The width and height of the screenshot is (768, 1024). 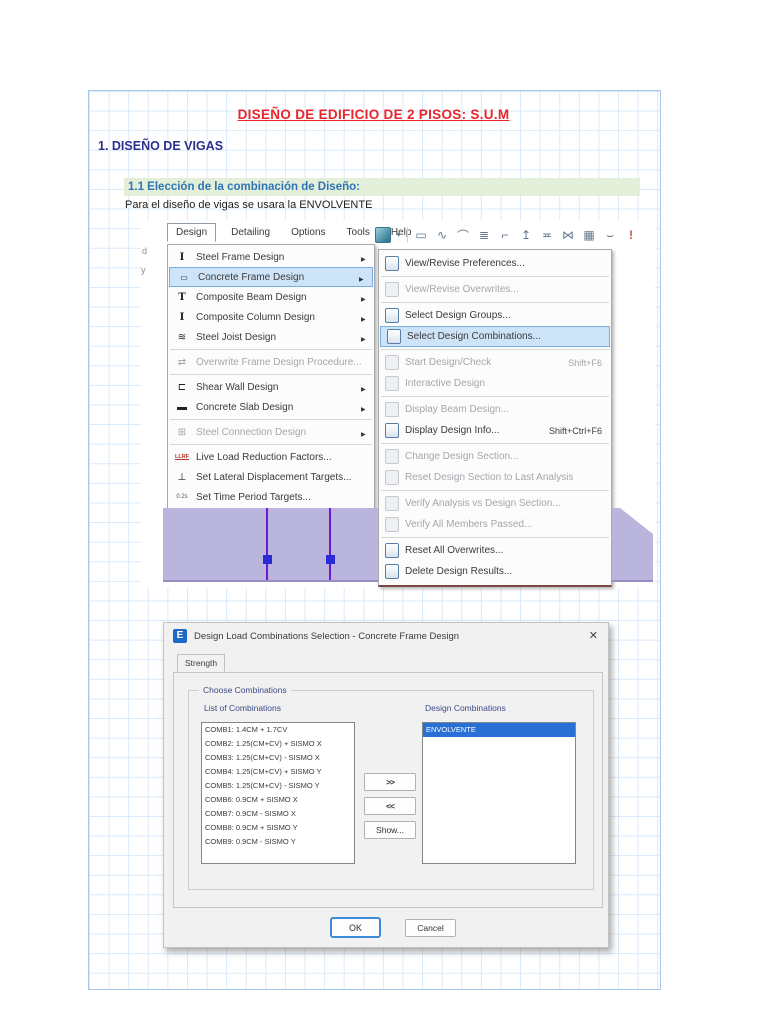 What do you see at coordinates (278, 786) in the screenshot?
I see `combo-list-item: COMB5: 1.25(CM+CV) - SISMO Y` at bounding box center [278, 786].